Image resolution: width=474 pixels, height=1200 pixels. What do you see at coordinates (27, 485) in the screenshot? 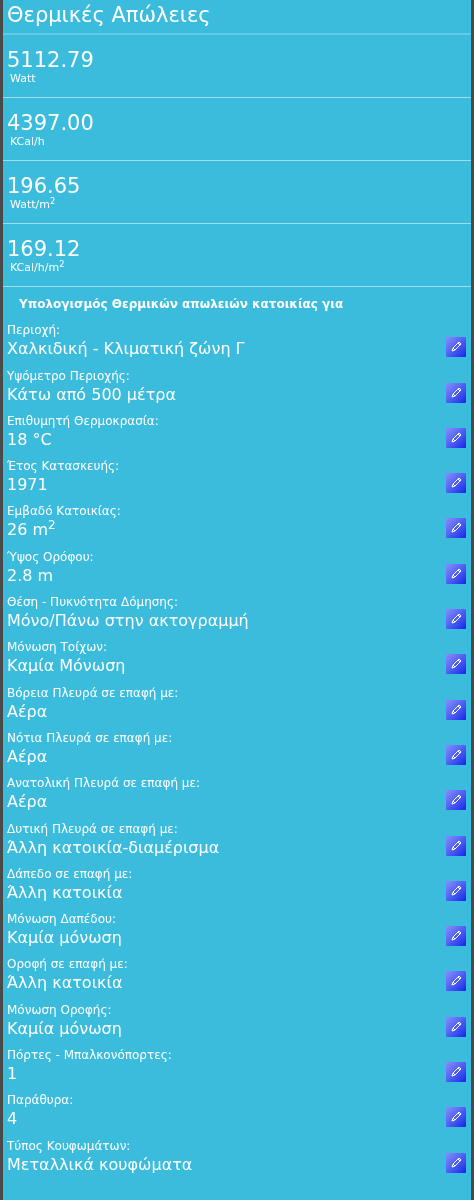
I see `field-value: 1971` at bounding box center [27, 485].